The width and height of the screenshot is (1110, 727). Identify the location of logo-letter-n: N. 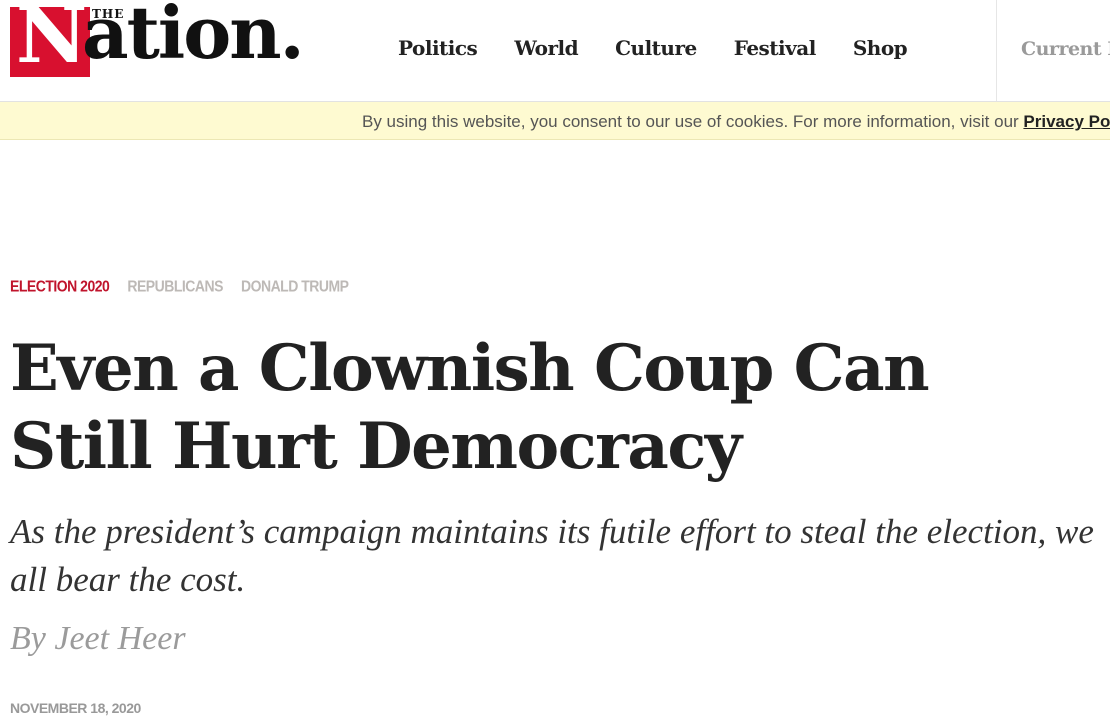
(52, 40).